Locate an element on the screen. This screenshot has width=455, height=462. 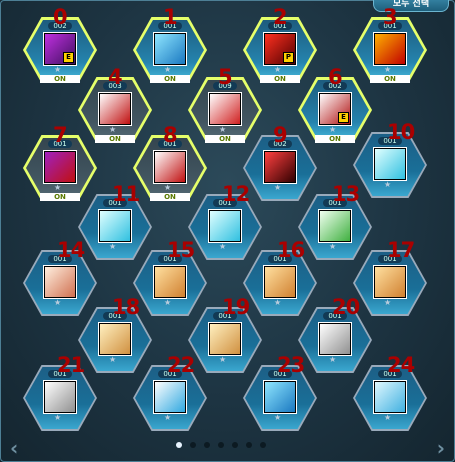
slot-number: 7 is located at coordinates (60, 135).